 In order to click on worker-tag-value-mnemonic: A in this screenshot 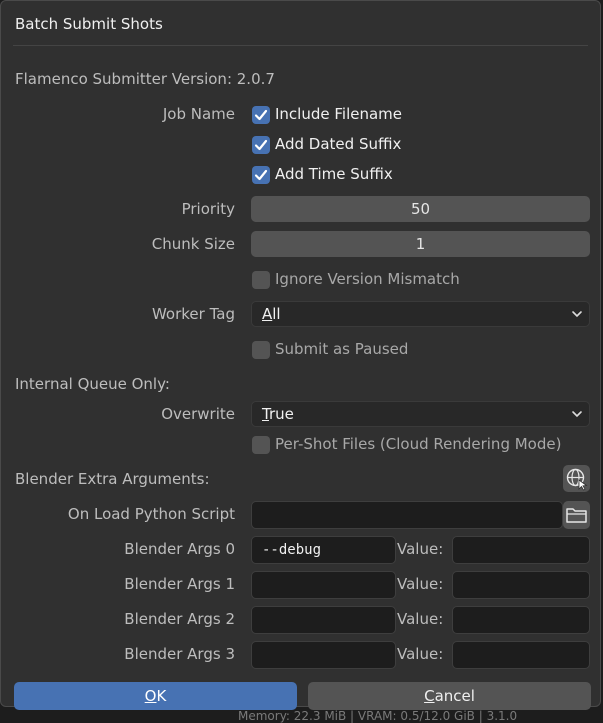, I will do `click(267, 314)`.